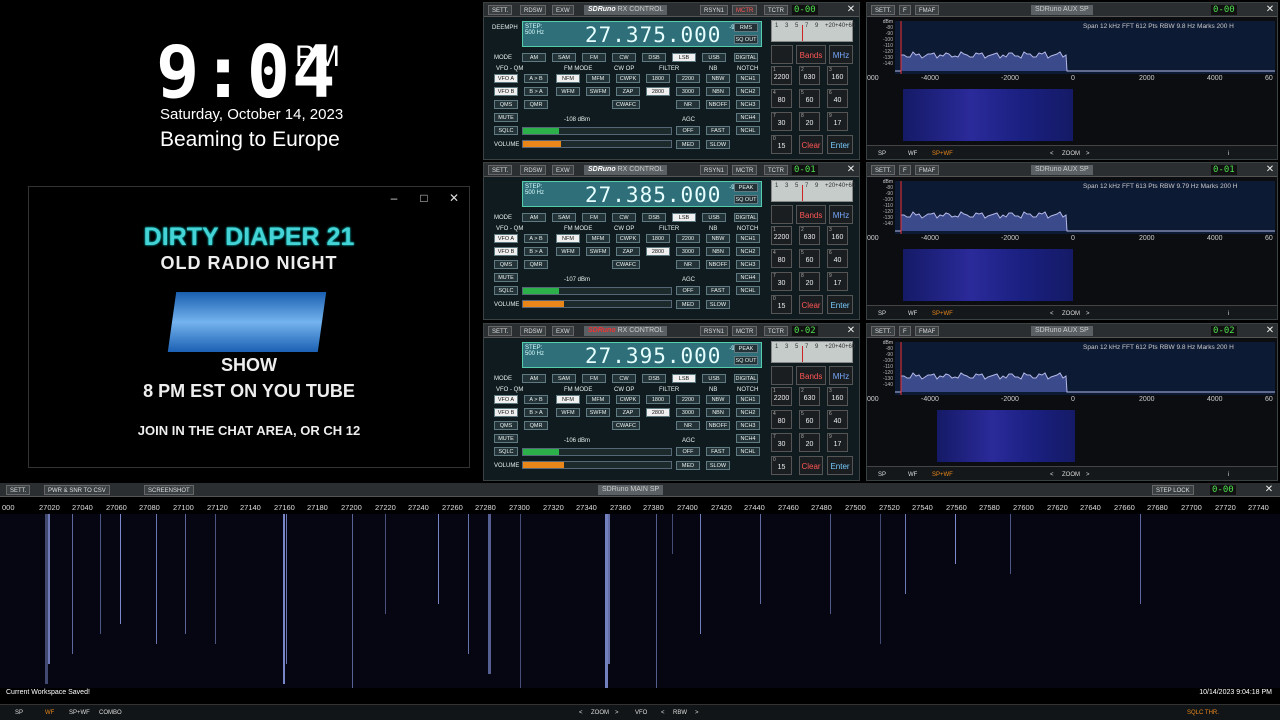 This screenshot has height=720, width=1280. What do you see at coordinates (746, 39) in the screenshot?
I see `sq-out-button: SQ OUT` at bounding box center [746, 39].